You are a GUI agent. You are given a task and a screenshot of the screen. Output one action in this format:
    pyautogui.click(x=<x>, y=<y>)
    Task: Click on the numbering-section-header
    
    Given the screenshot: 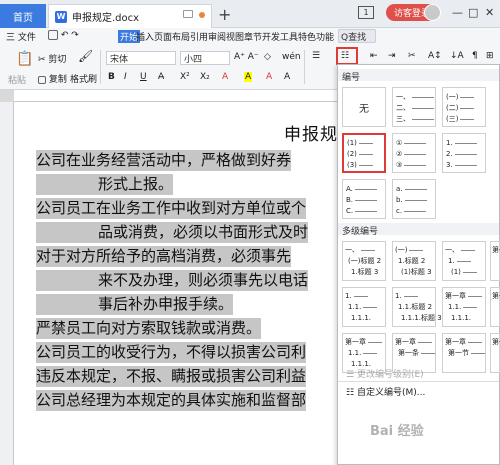 What is the action you would take?
    pyautogui.click(x=418, y=75)
    